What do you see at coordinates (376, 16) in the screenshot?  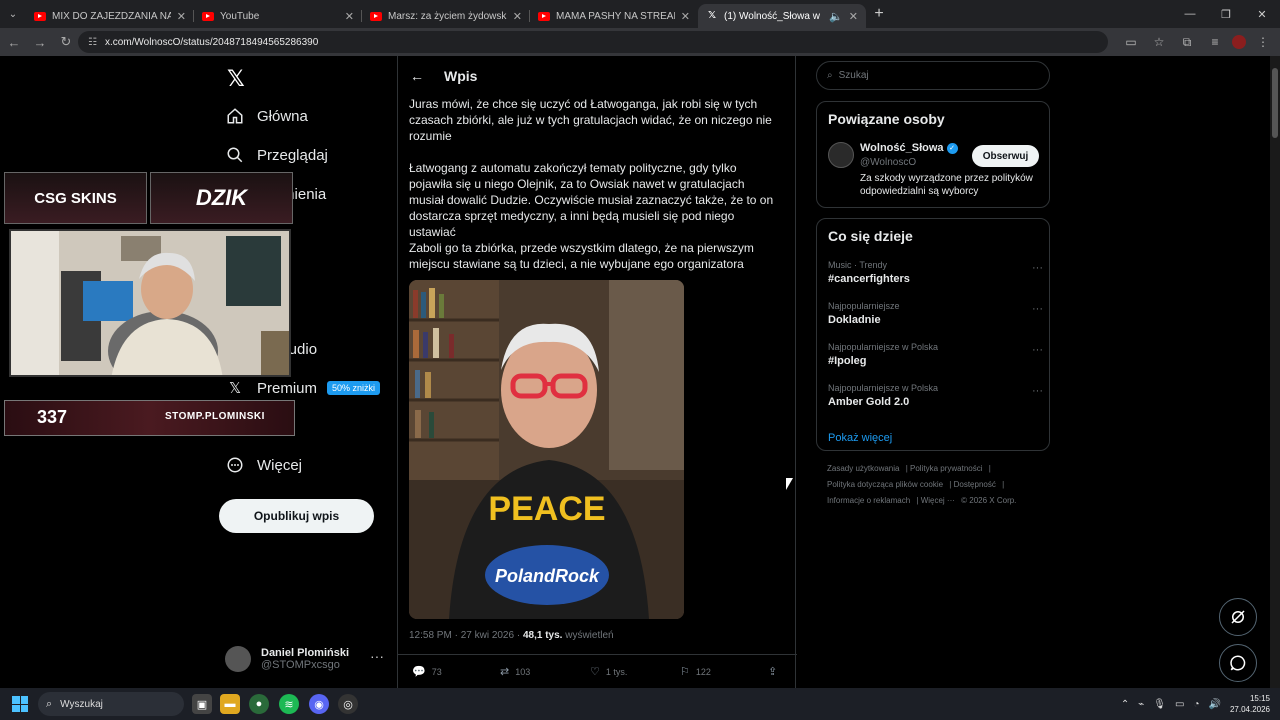 I see `youtube-icon` at bounding box center [376, 16].